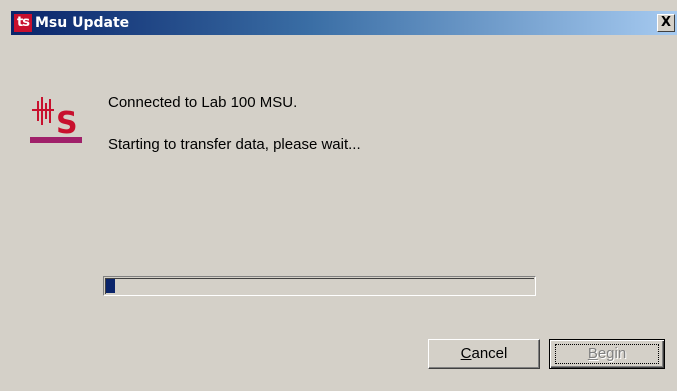 The width and height of the screenshot is (677, 391). I want to click on progress-bar-fill, so click(110, 286).